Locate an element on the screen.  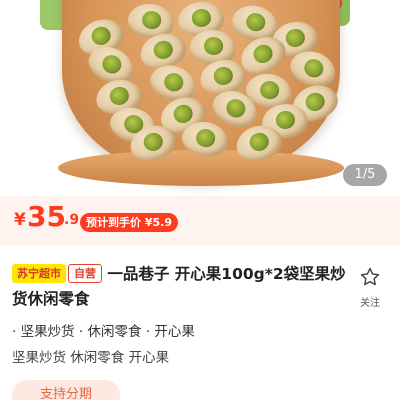
product-title-block: 苏宁超市 自营 一品巷子 开心果100g*2袋坚果炒货休闲零食 is located at coordinates (182, 287).